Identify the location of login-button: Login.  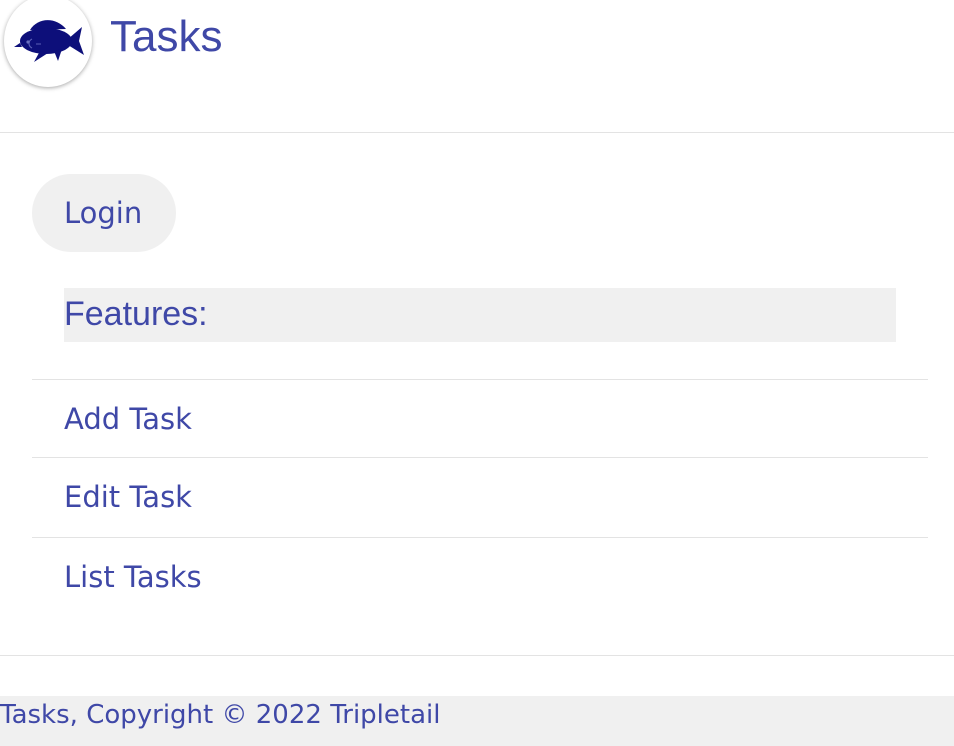
(104, 213).